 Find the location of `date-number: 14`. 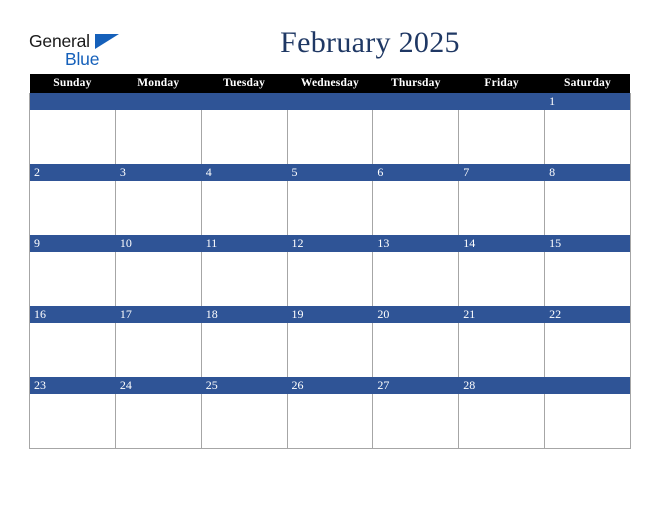

date-number: 14 is located at coordinates (502, 243).